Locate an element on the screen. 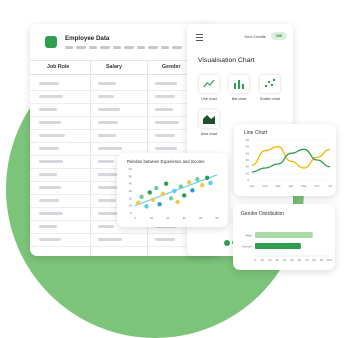 The width and height of the screenshot is (351, 338). chart-type-bar is located at coordinates (239, 84).